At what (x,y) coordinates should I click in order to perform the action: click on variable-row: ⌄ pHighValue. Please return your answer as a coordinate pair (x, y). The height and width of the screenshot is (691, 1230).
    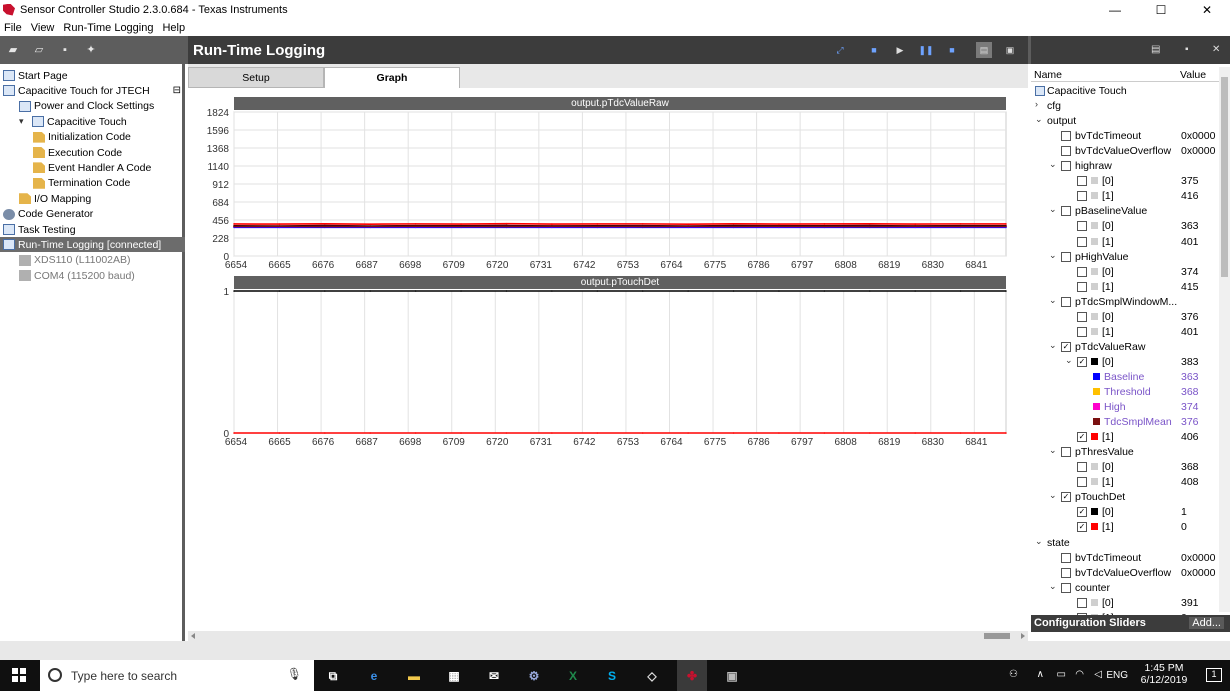
    Looking at the image, I should click on (1126, 257).